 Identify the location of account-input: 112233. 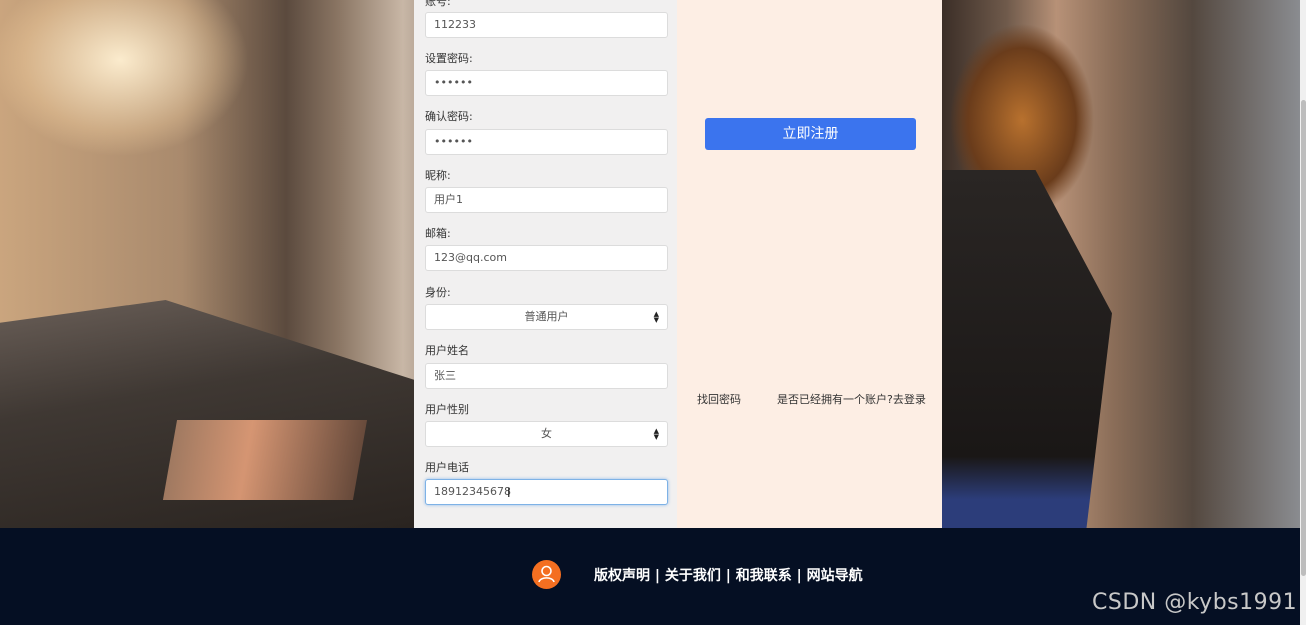
(546, 25).